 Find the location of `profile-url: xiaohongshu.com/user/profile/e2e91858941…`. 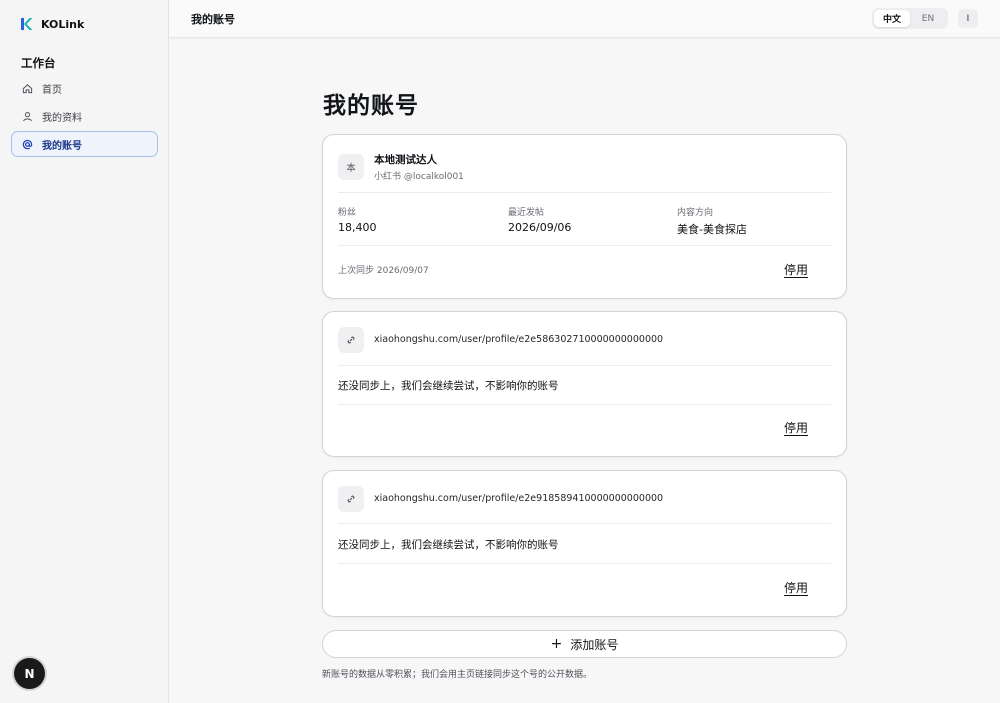

profile-url: xiaohongshu.com/user/profile/e2e91858941… is located at coordinates (518, 498).